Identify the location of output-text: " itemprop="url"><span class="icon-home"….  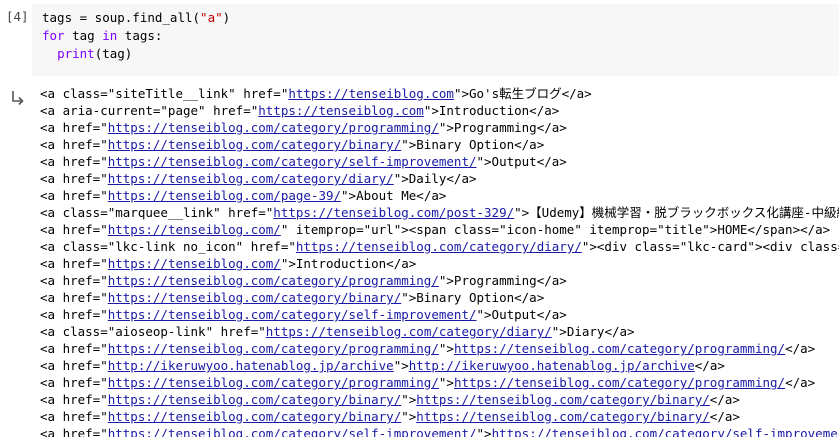
(555, 229).